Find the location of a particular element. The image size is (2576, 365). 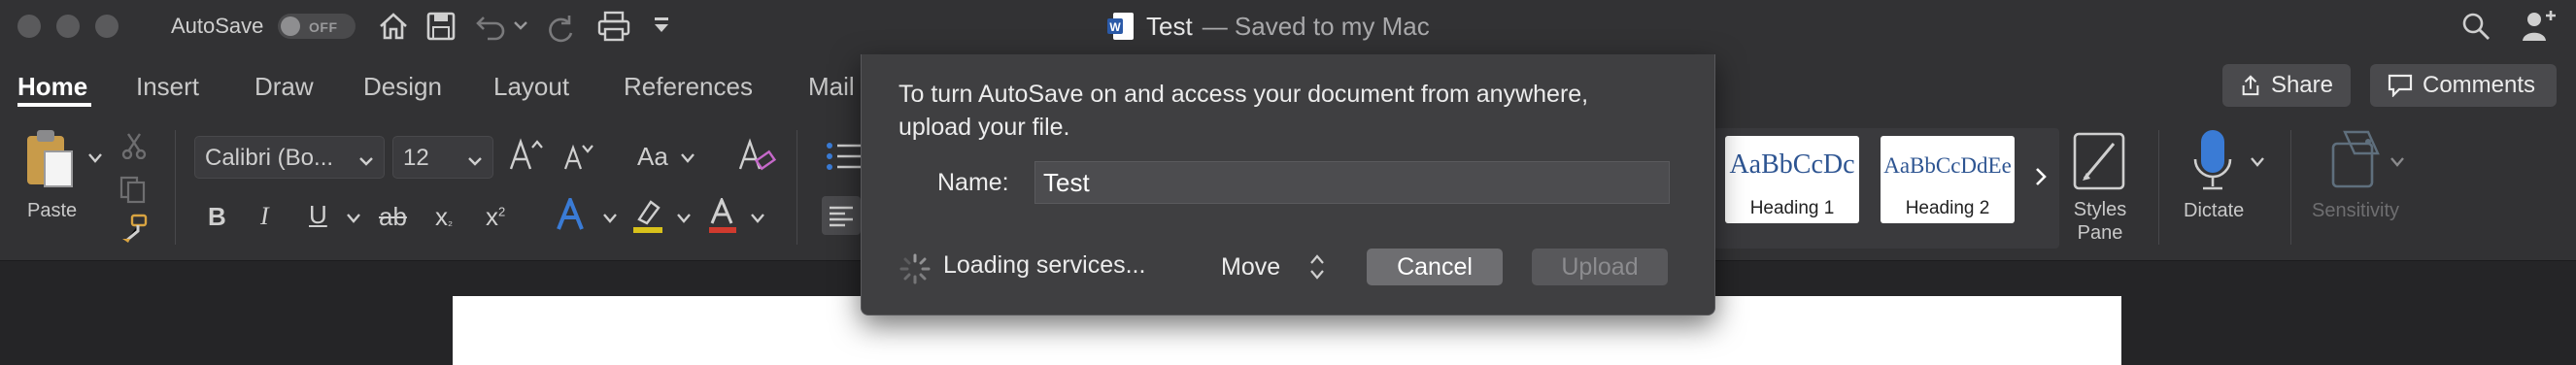

bold-button: B is located at coordinates (217, 217).